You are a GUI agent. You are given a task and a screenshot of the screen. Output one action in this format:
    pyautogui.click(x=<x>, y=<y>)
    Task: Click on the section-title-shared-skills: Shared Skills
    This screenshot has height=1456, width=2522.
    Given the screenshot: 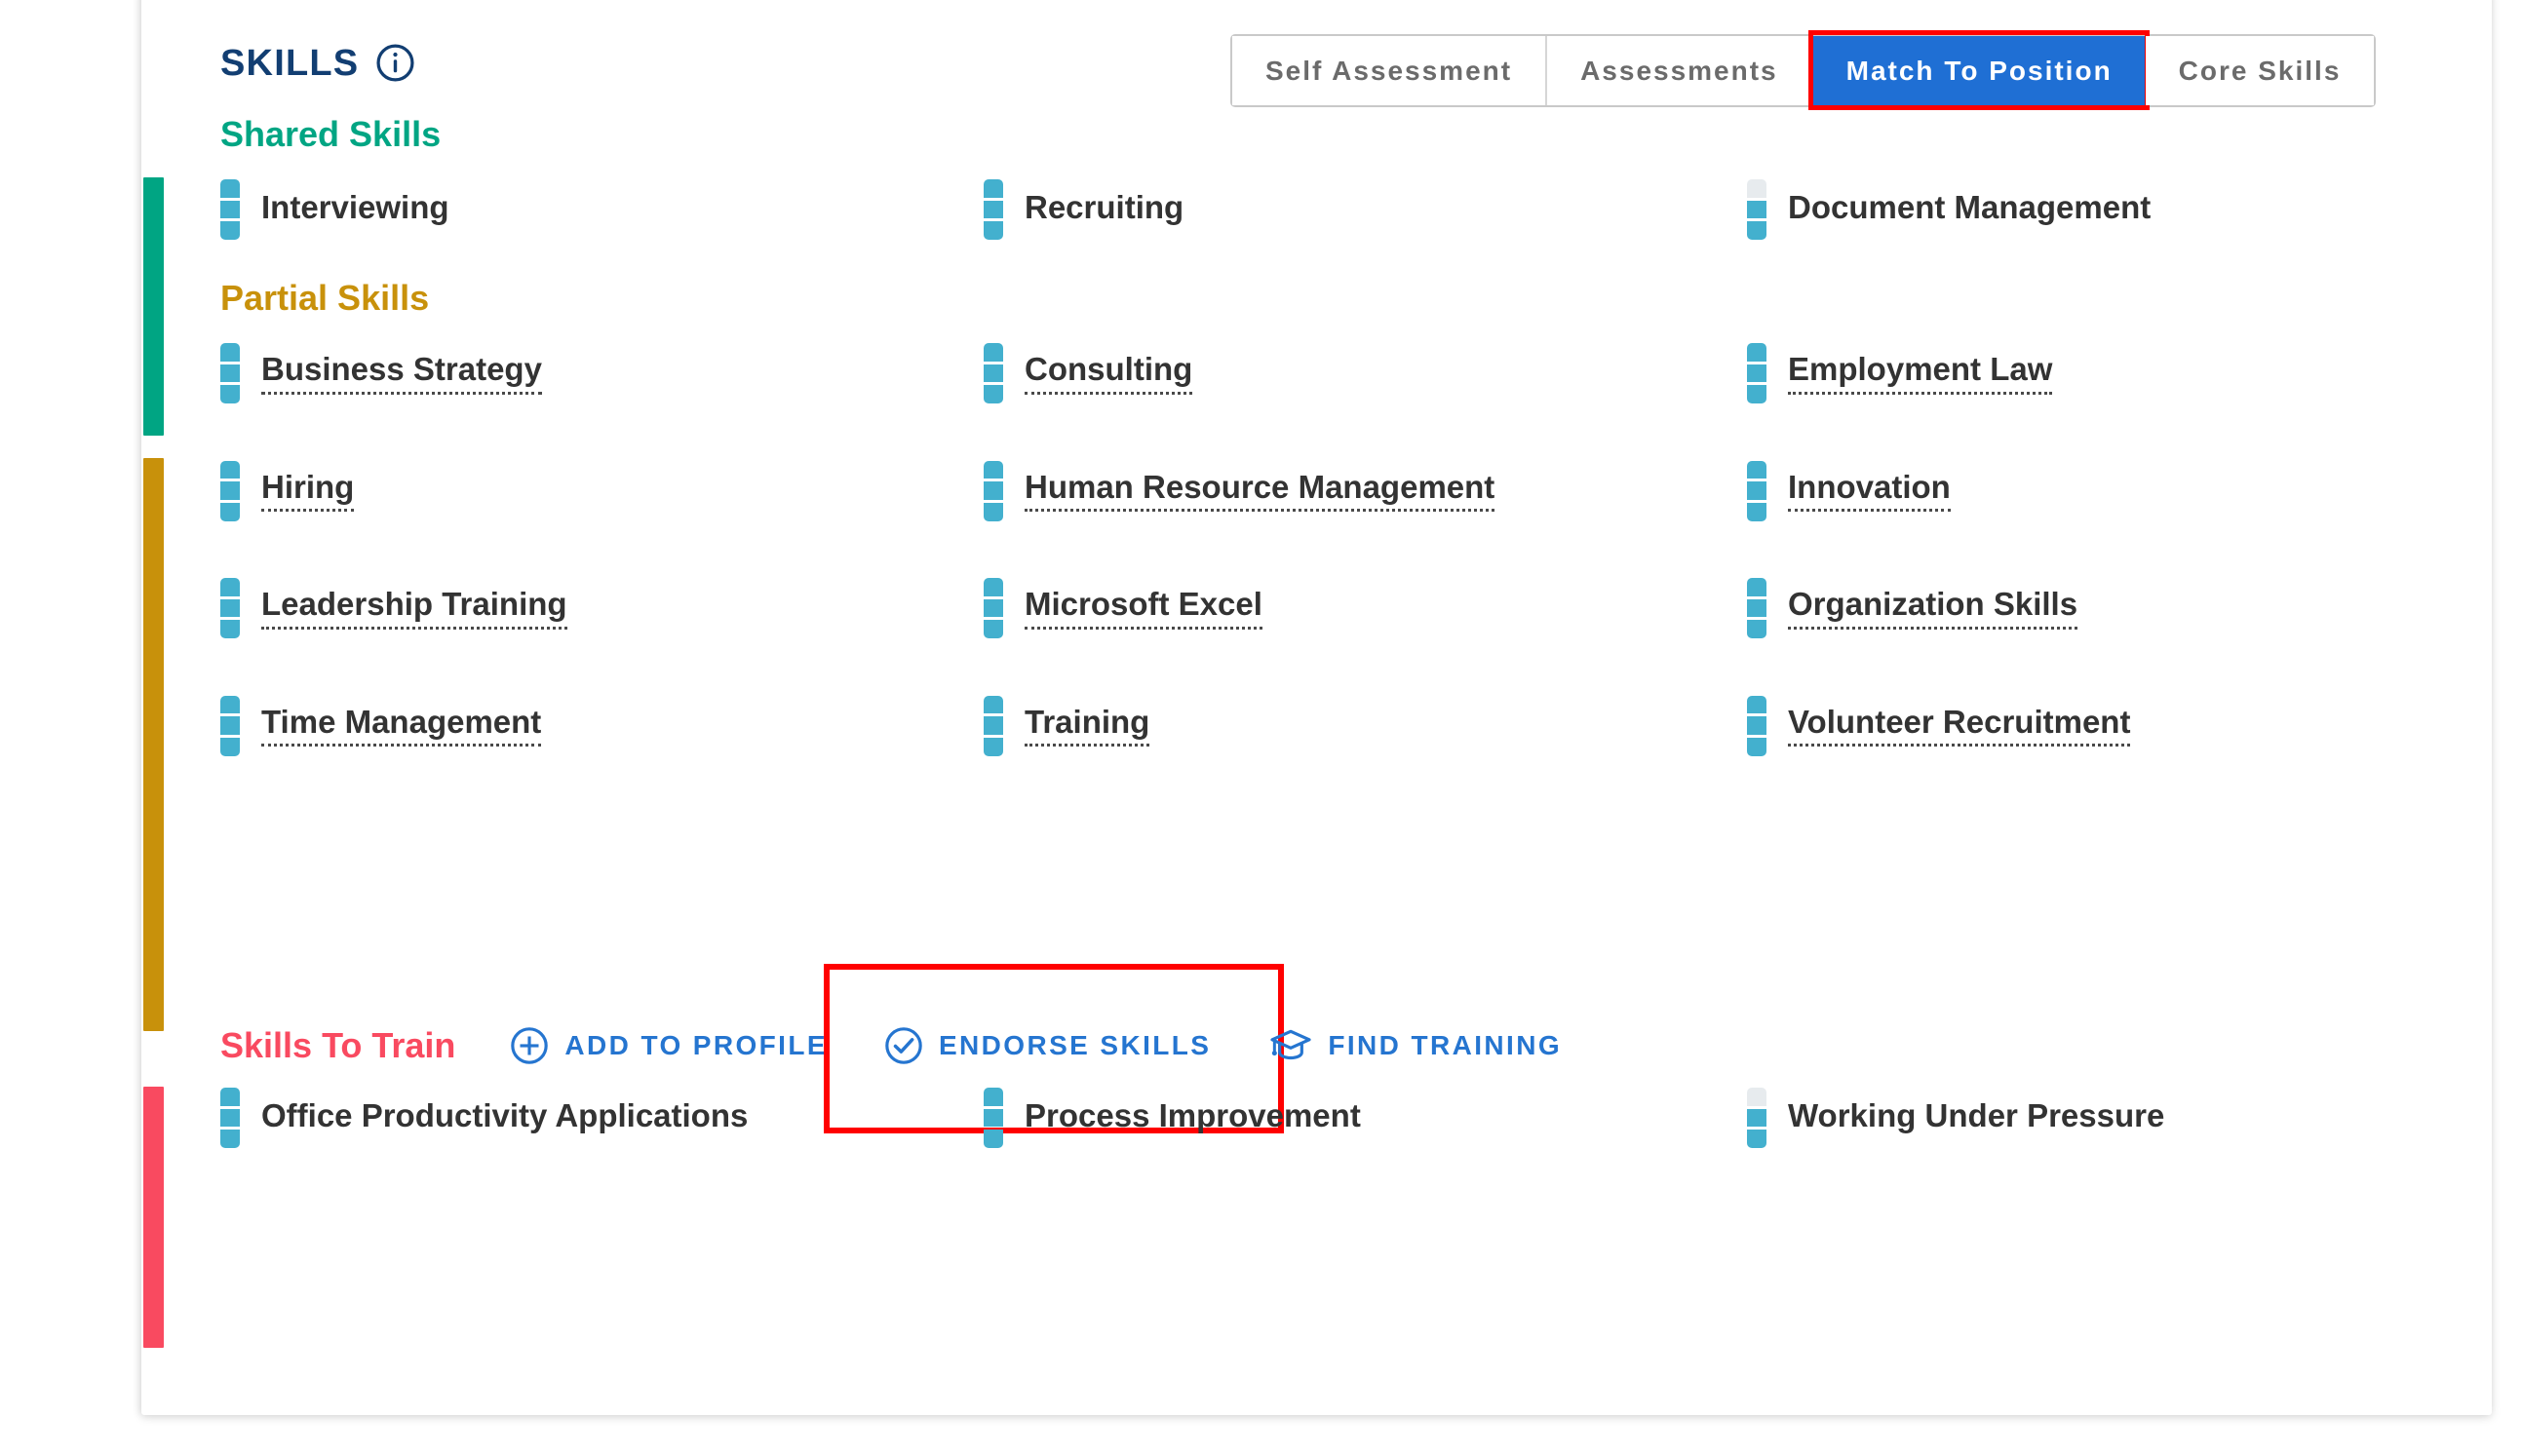 What is the action you would take?
    pyautogui.click(x=331, y=134)
    